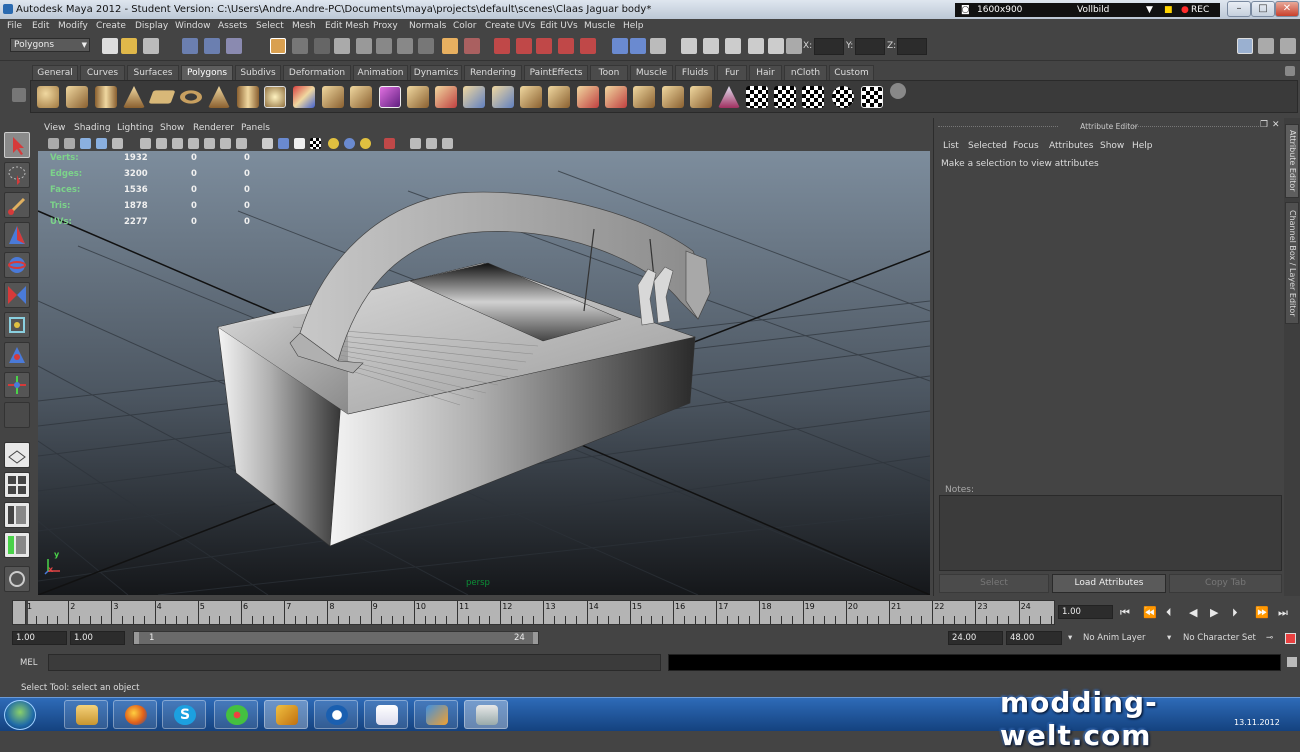 Image resolution: width=1300 pixels, height=752 pixels. Describe the element at coordinates (213, 128) in the screenshot. I see `viewport-menu-renderer: Renderer` at that location.